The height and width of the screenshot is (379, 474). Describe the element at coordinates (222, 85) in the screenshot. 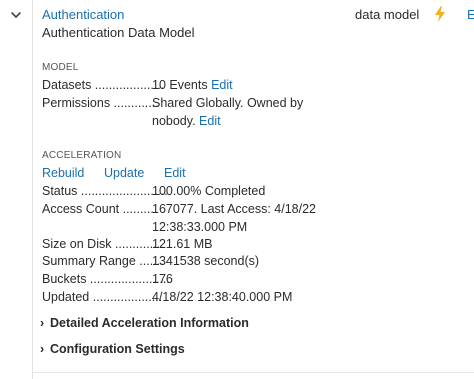

I see `datasets-edit-link: Edit` at that location.